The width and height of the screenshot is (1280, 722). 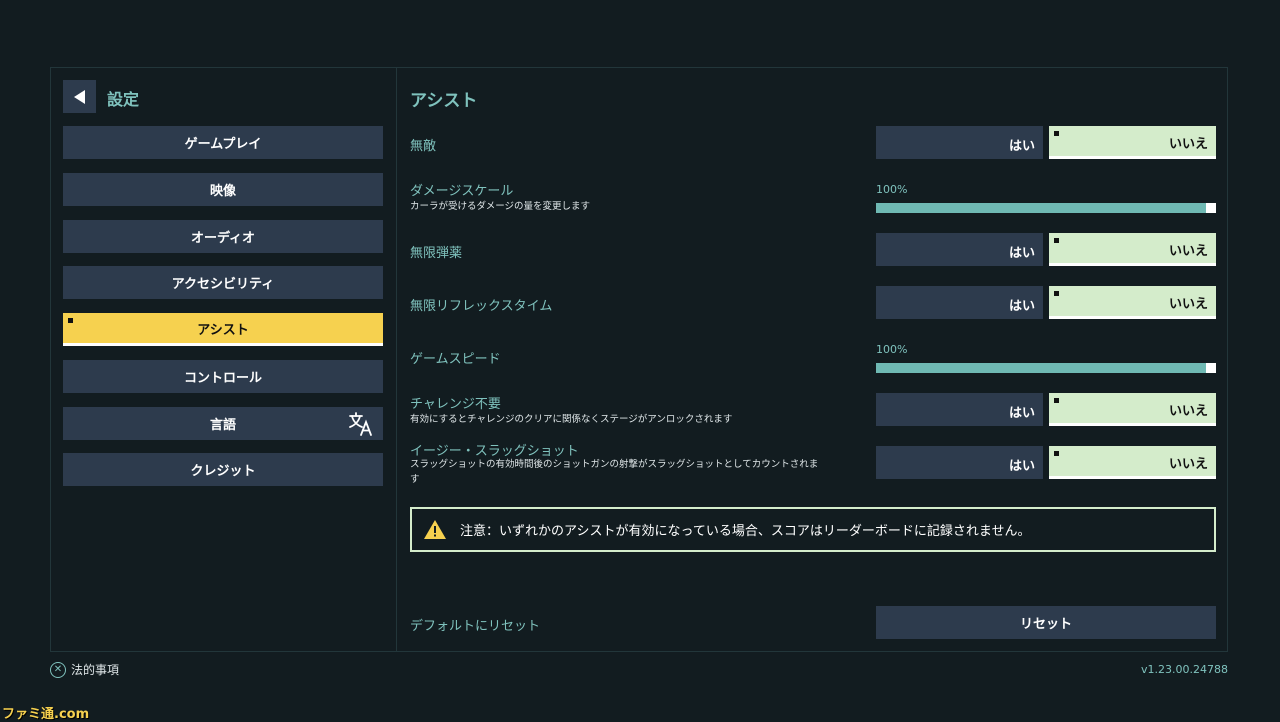 I want to click on legal-link: ✕ 法的事項, so click(x=84, y=669).